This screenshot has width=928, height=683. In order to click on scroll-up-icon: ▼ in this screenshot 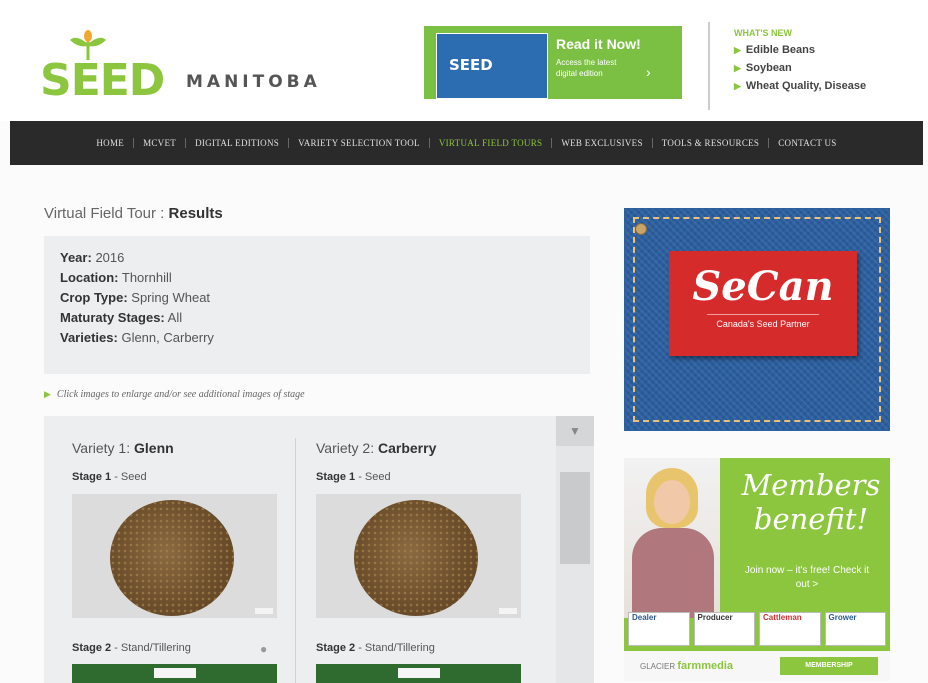, I will do `click(575, 431)`.